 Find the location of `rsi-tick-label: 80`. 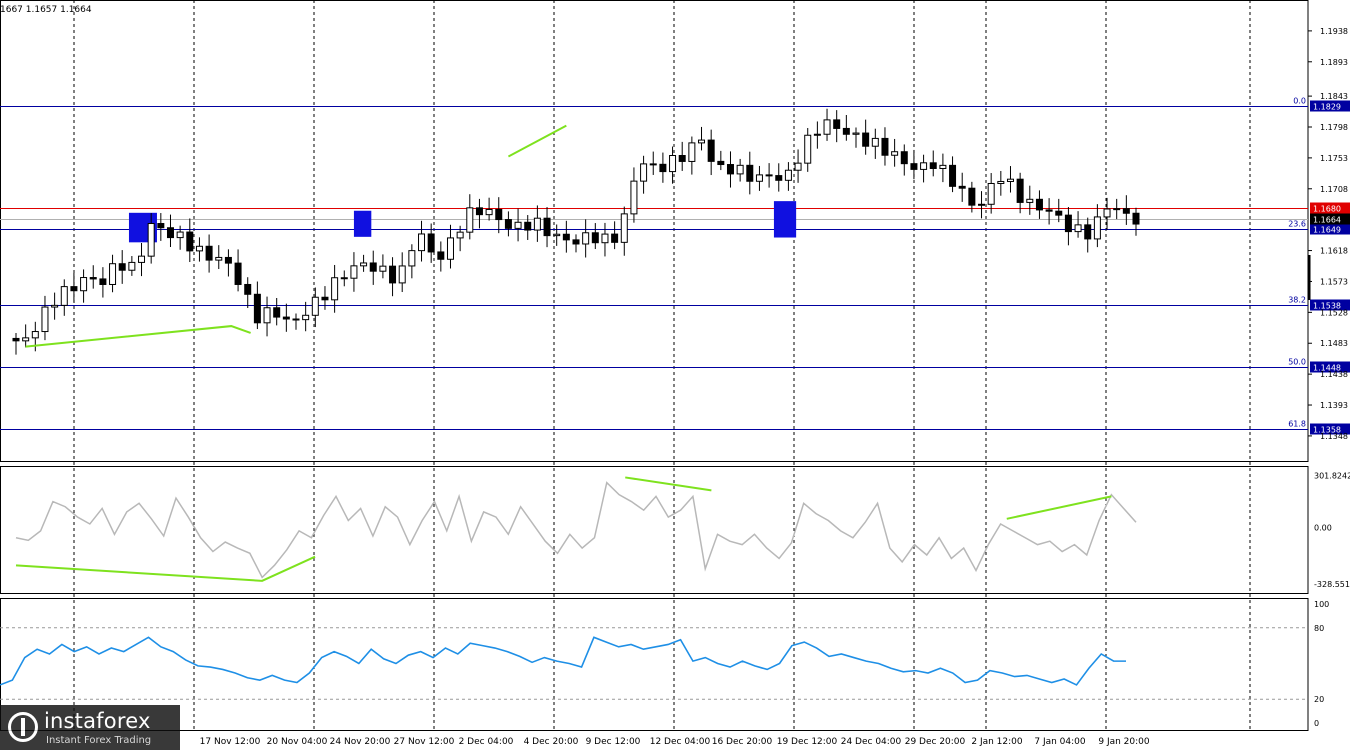

rsi-tick-label: 80 is located at coordinates (1319, 628).